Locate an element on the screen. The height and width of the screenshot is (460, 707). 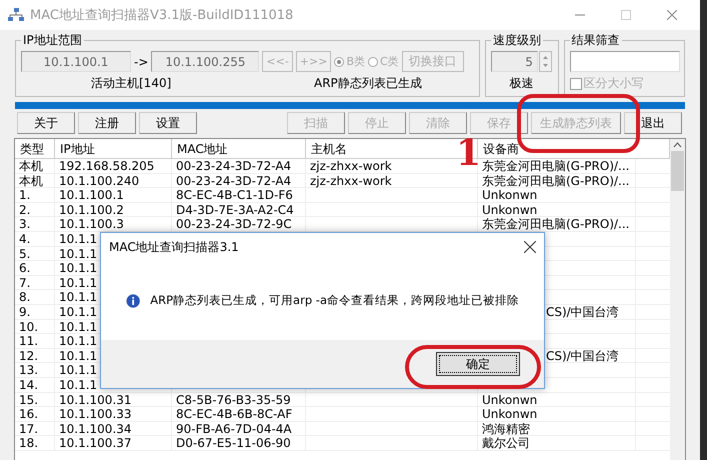
start-ip-field: 10.1.100.1 is located at coordinates (76, 61).